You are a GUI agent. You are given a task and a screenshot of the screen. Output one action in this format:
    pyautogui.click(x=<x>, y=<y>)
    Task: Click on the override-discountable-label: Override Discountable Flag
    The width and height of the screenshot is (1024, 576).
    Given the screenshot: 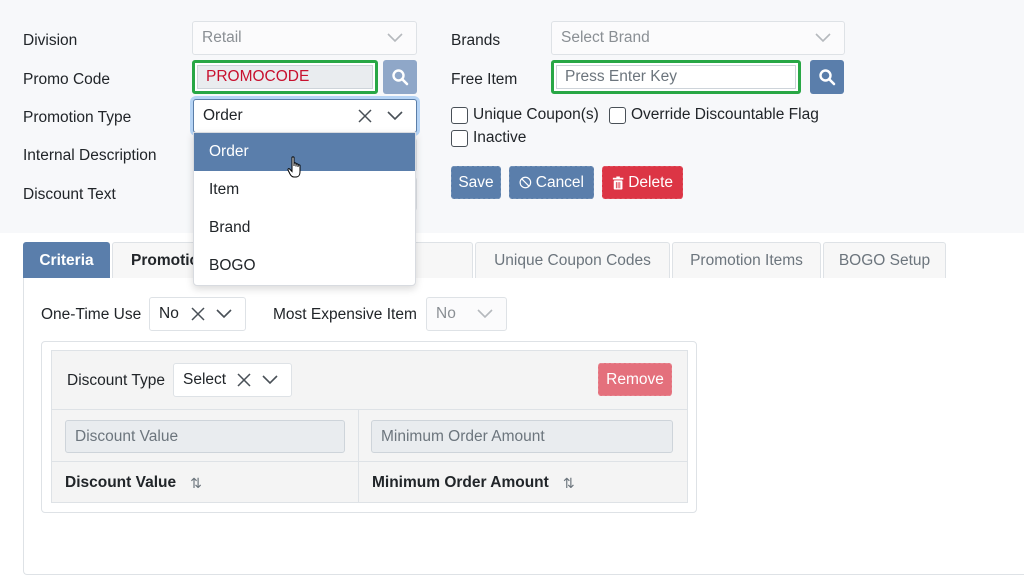 What is the action you would take?
    pyautogui.click(x=725, y=114)
    